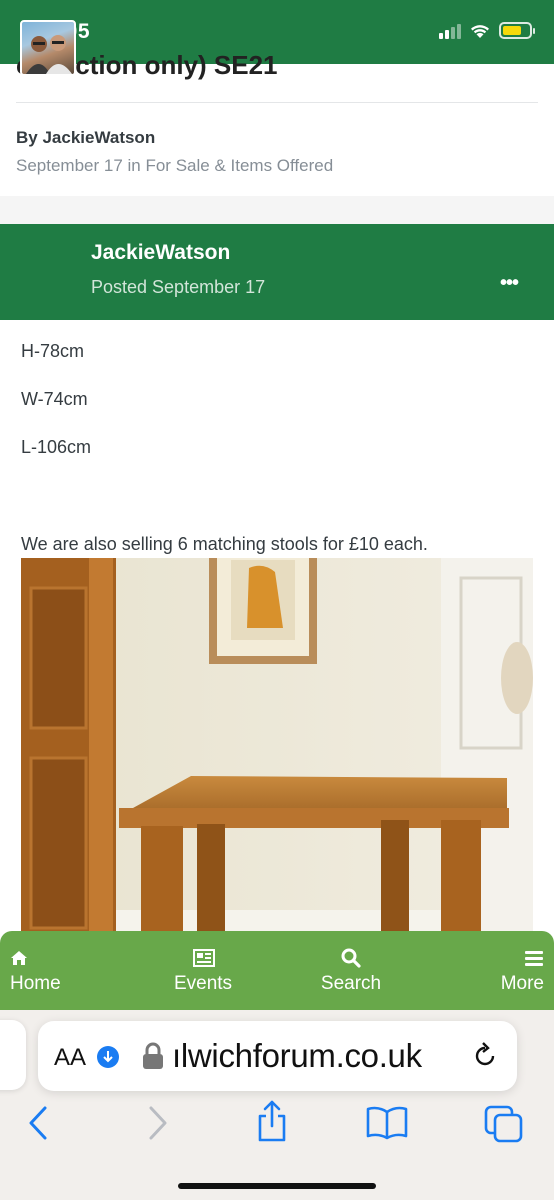 The width and height of the screenshot is (554, 1200). Describe the element at coordinates (54, 399) in the screenshot. I see `dimension-width: W-74cm` at that location.